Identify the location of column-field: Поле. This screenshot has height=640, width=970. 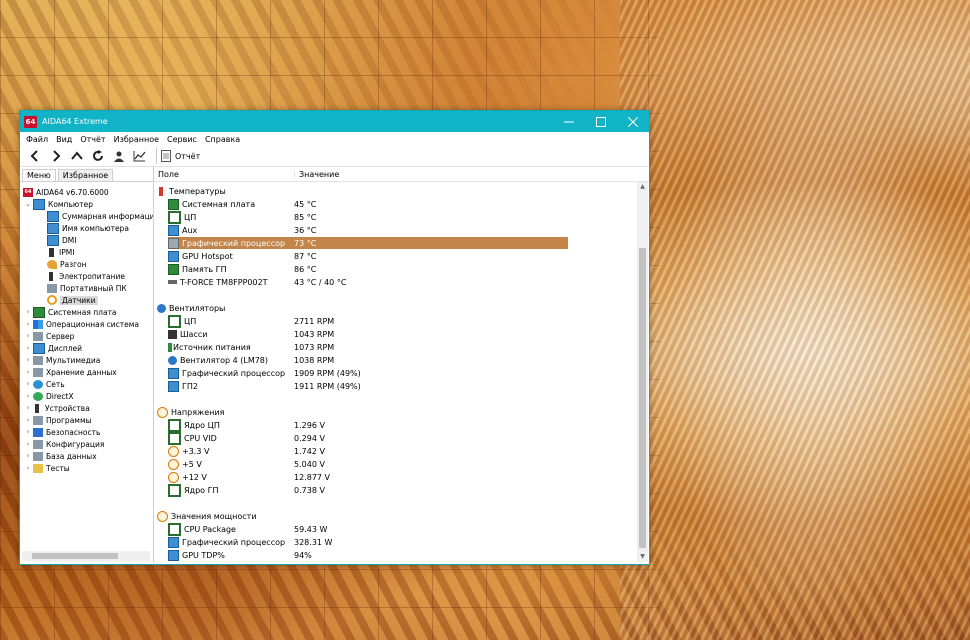
(224, 174).